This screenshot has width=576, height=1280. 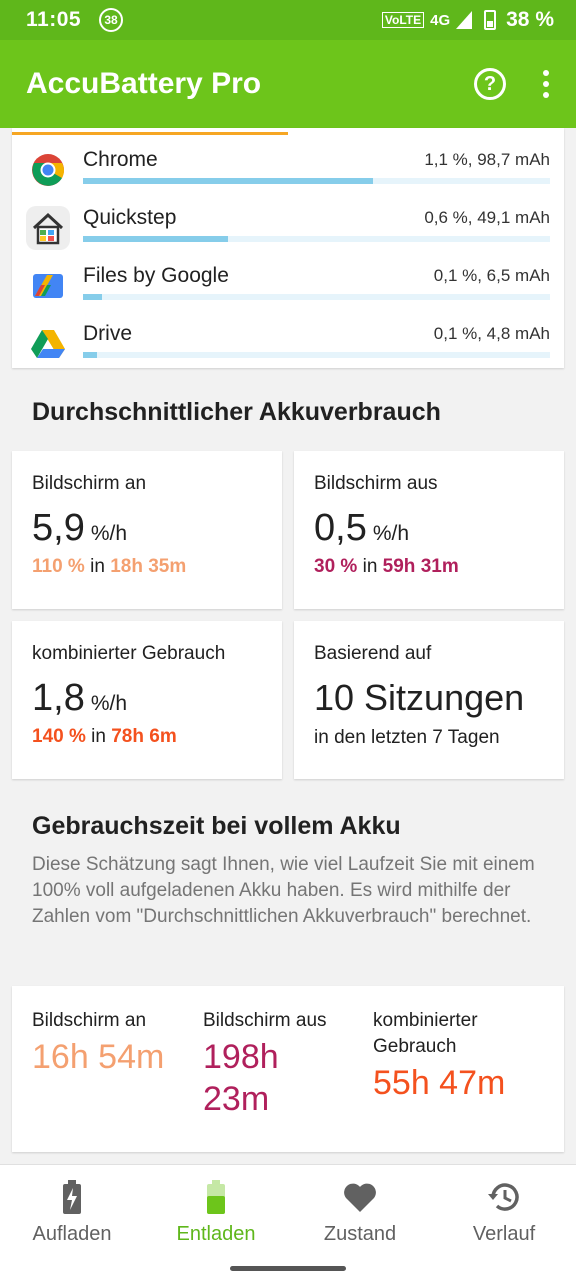 What do you see at coordinates (491, 275) in the screenshot?
I see `app-stat: 0,1 %, 6,5 mAh` at bounding box center [491, 275].